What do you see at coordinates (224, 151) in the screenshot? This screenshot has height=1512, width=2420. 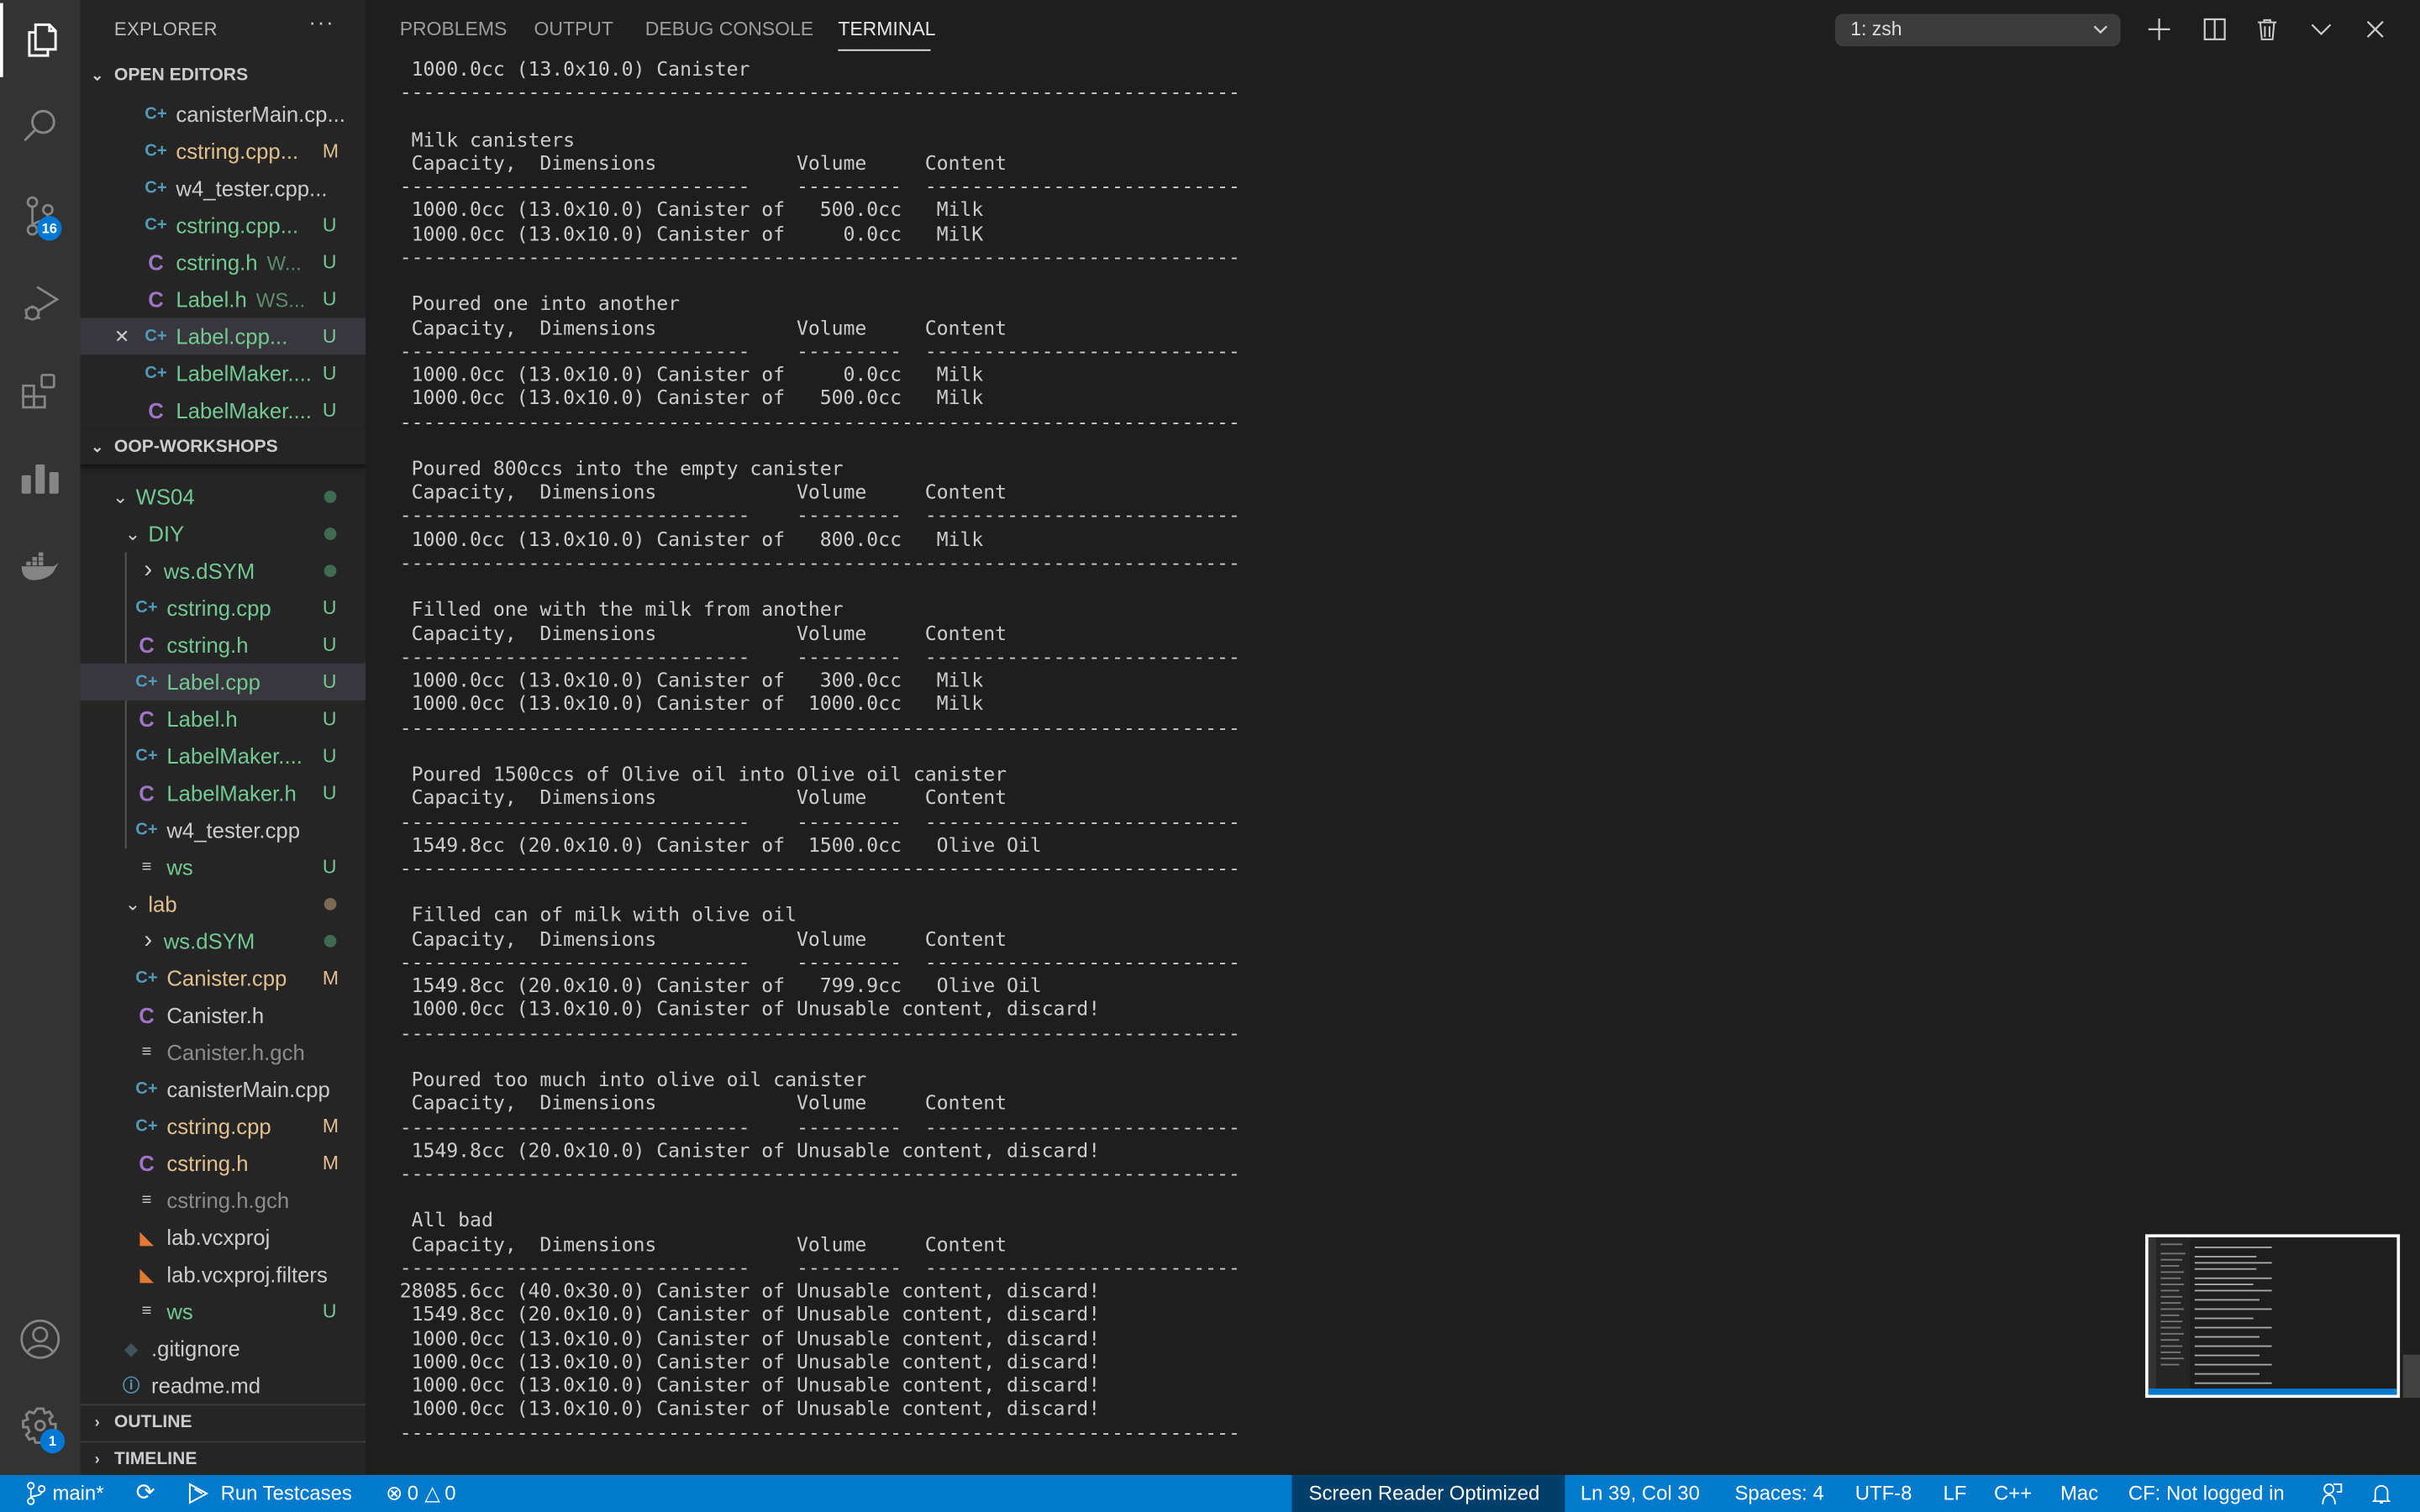 I see `open-editor-item: C+ cstring.cpp... M` at bounding box center [224, 151].